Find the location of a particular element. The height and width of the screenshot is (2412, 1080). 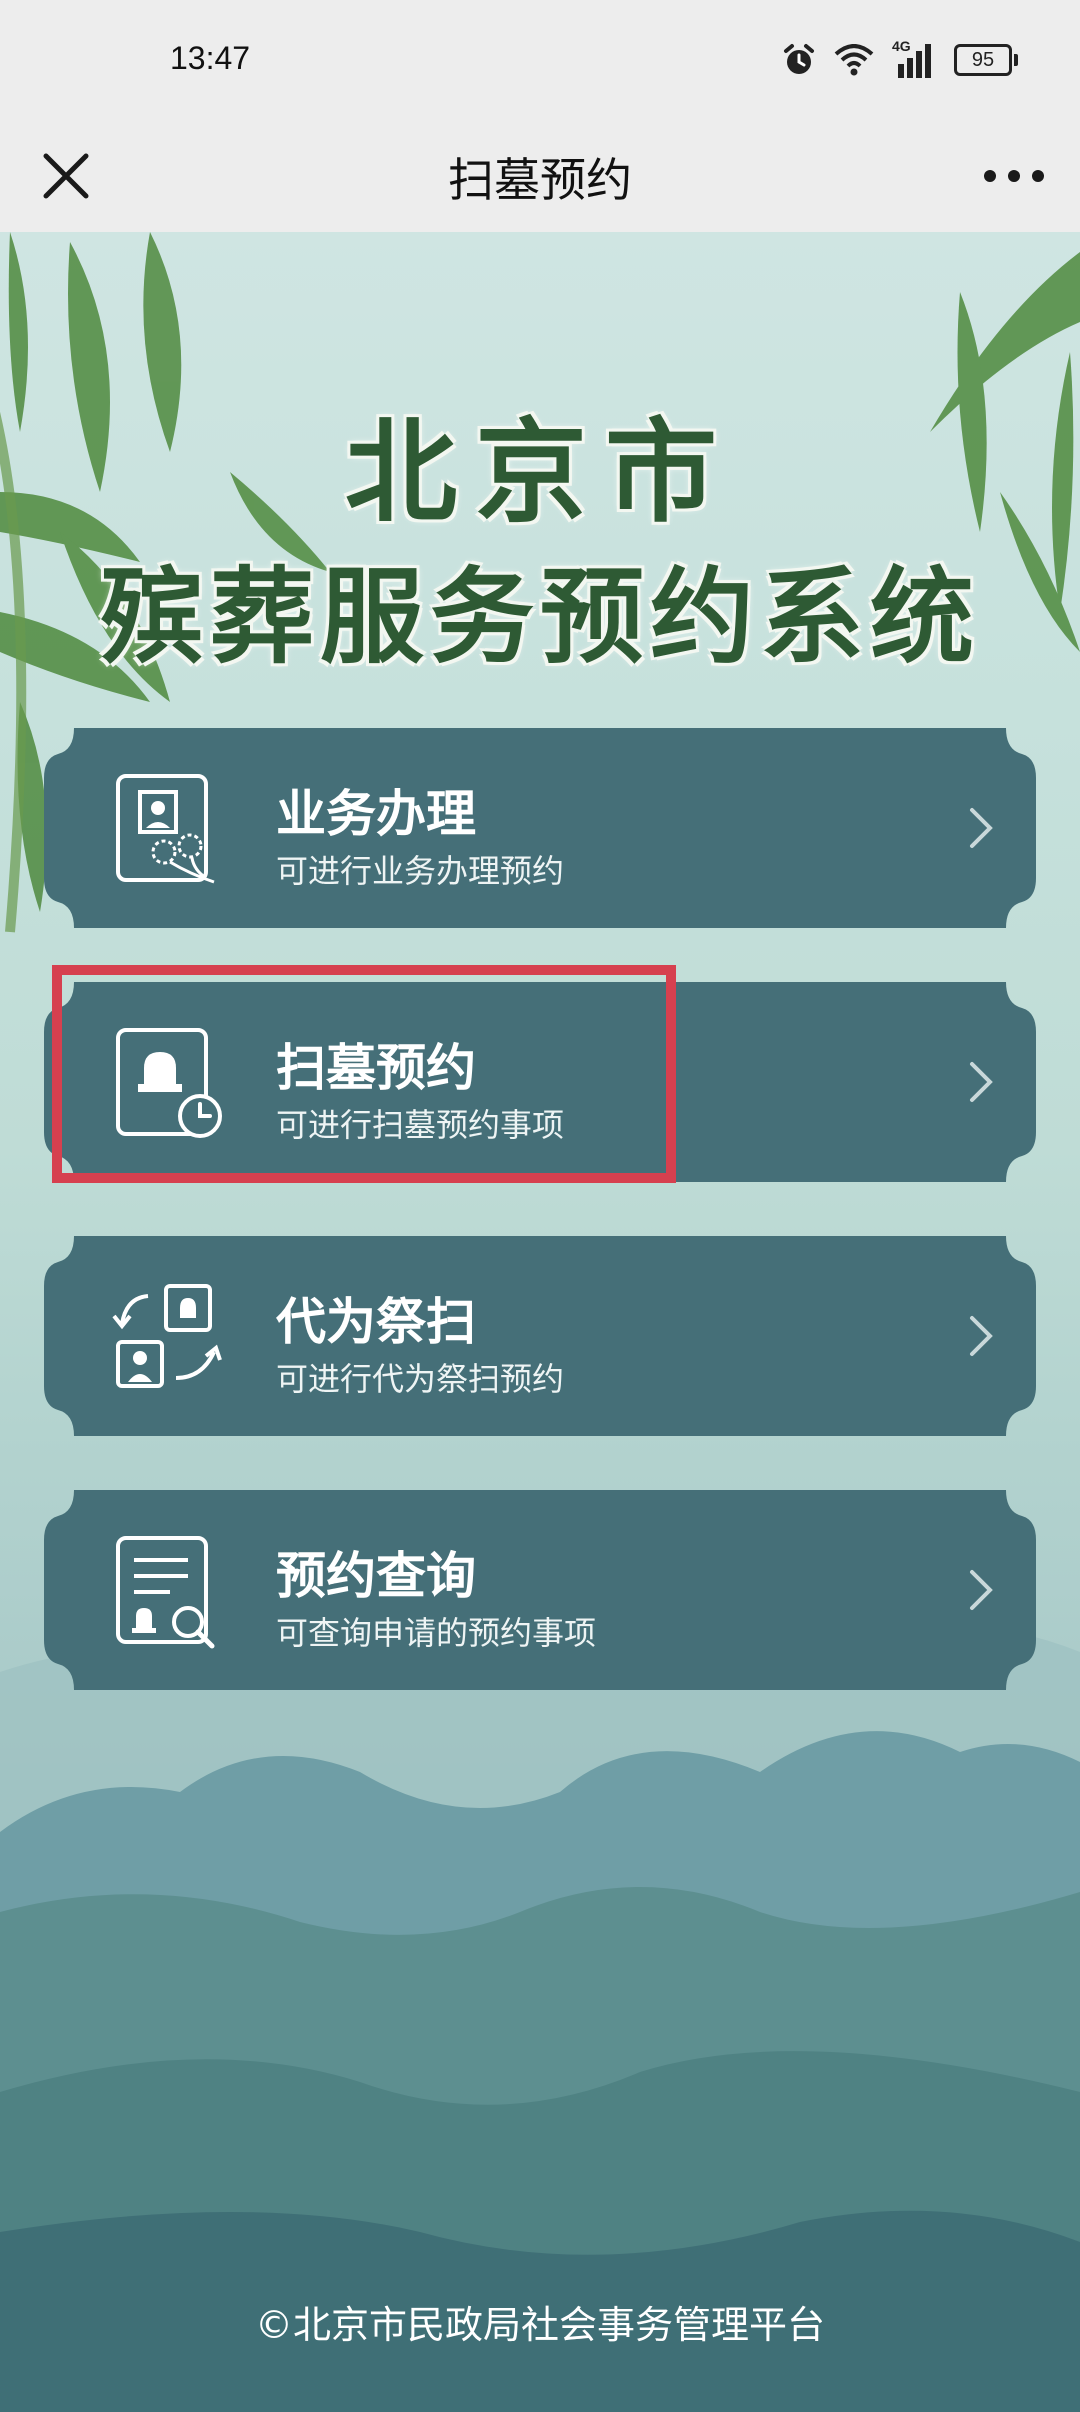

menu-card-title: 预约查询 is located at coordinates (376, 1576).